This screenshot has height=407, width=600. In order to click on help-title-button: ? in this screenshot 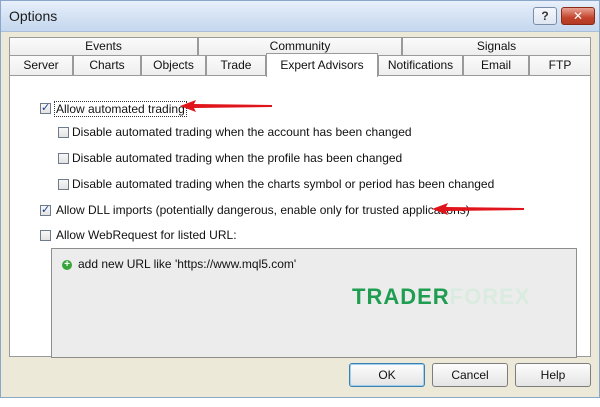, I will do `click(545, 16)`.